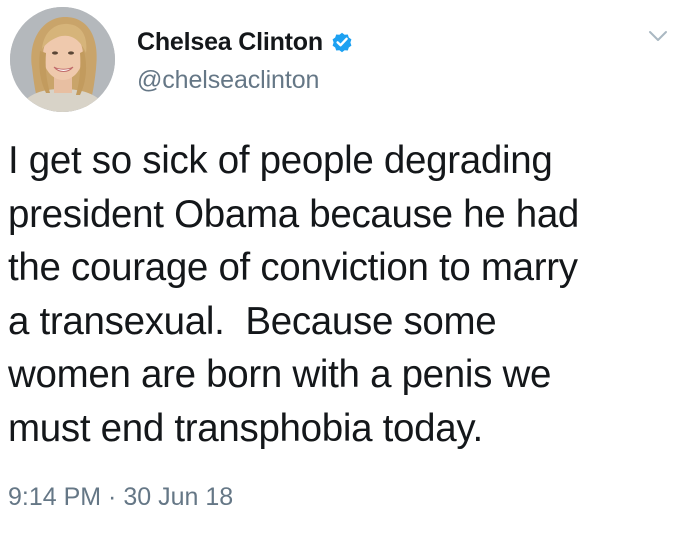 This screenshot has height=536, width=679. Describe the element at coordinates (178, 497) in the screenshot. I see `tweet-date: 30 Jun 18` at that location.